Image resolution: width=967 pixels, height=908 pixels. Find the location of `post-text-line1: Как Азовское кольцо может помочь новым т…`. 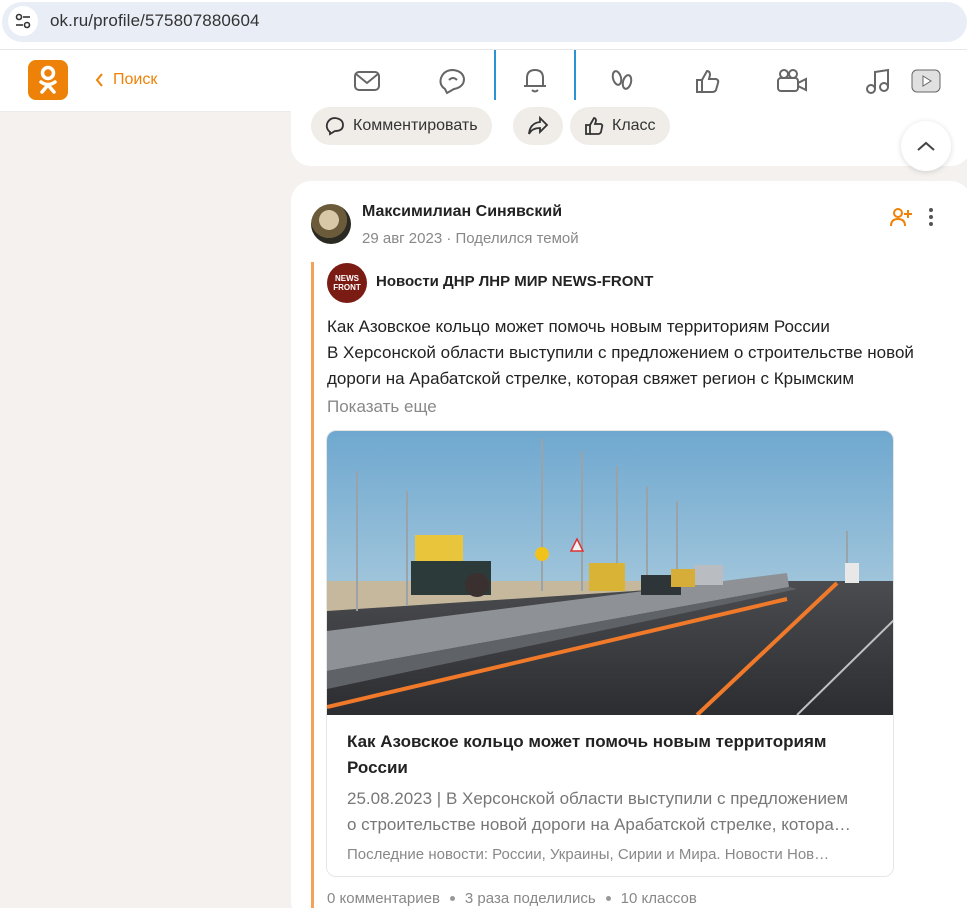

post-text-line1: Как Азовское кольцо может помочь новым т… is located at coordinates (578, 326).